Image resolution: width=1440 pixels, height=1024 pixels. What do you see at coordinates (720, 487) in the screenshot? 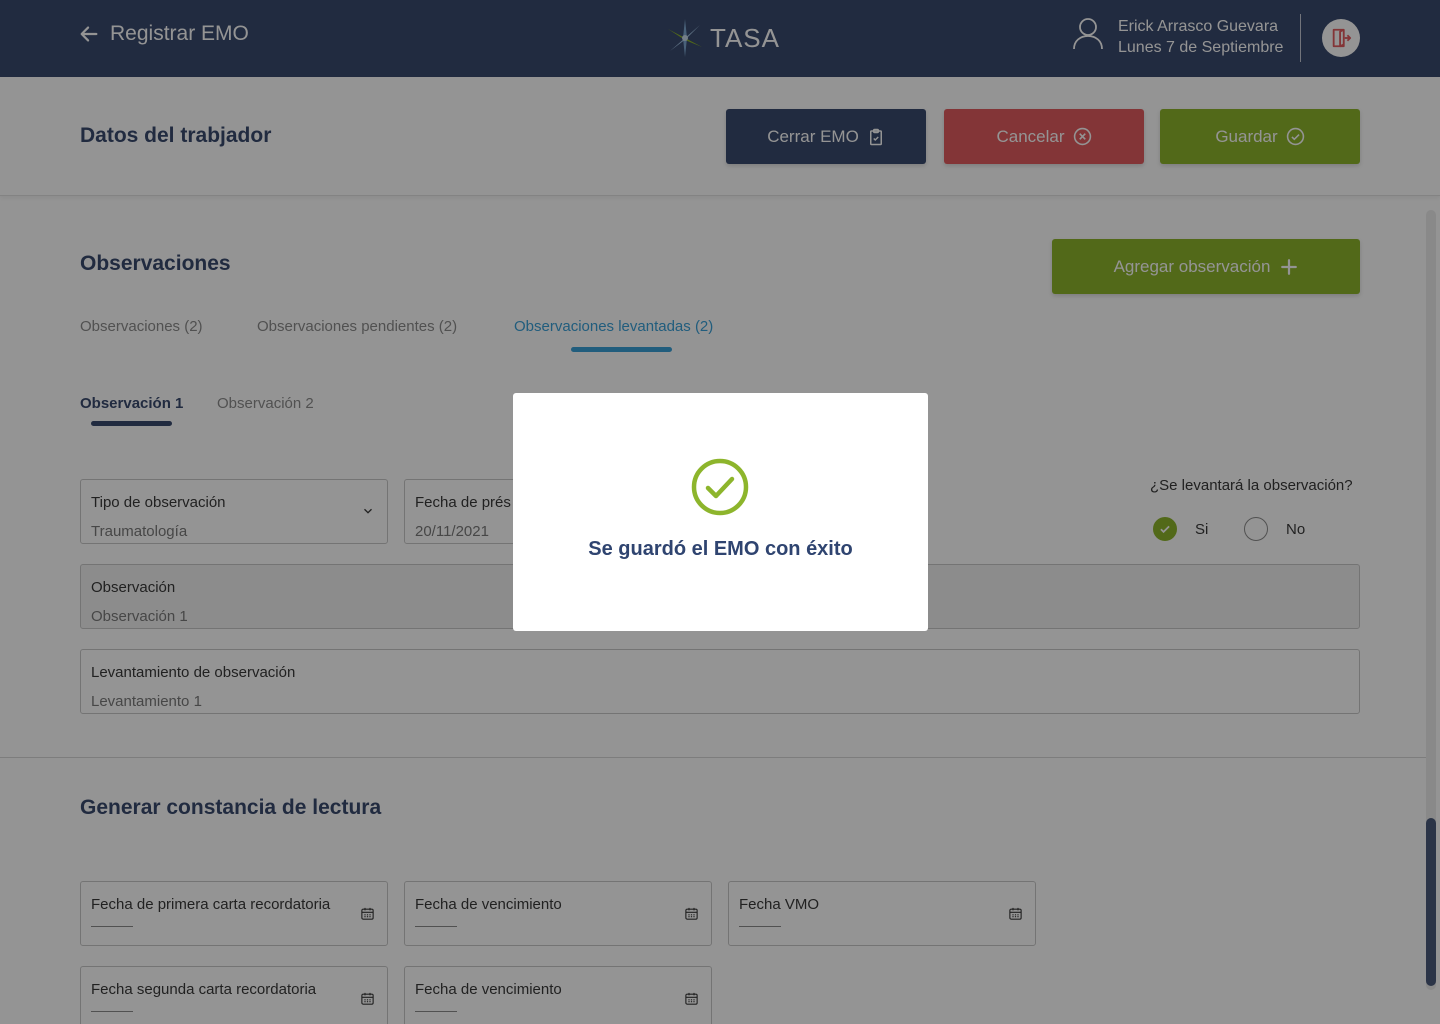
I see `success-check-icon` at bounding box center [720, 487].